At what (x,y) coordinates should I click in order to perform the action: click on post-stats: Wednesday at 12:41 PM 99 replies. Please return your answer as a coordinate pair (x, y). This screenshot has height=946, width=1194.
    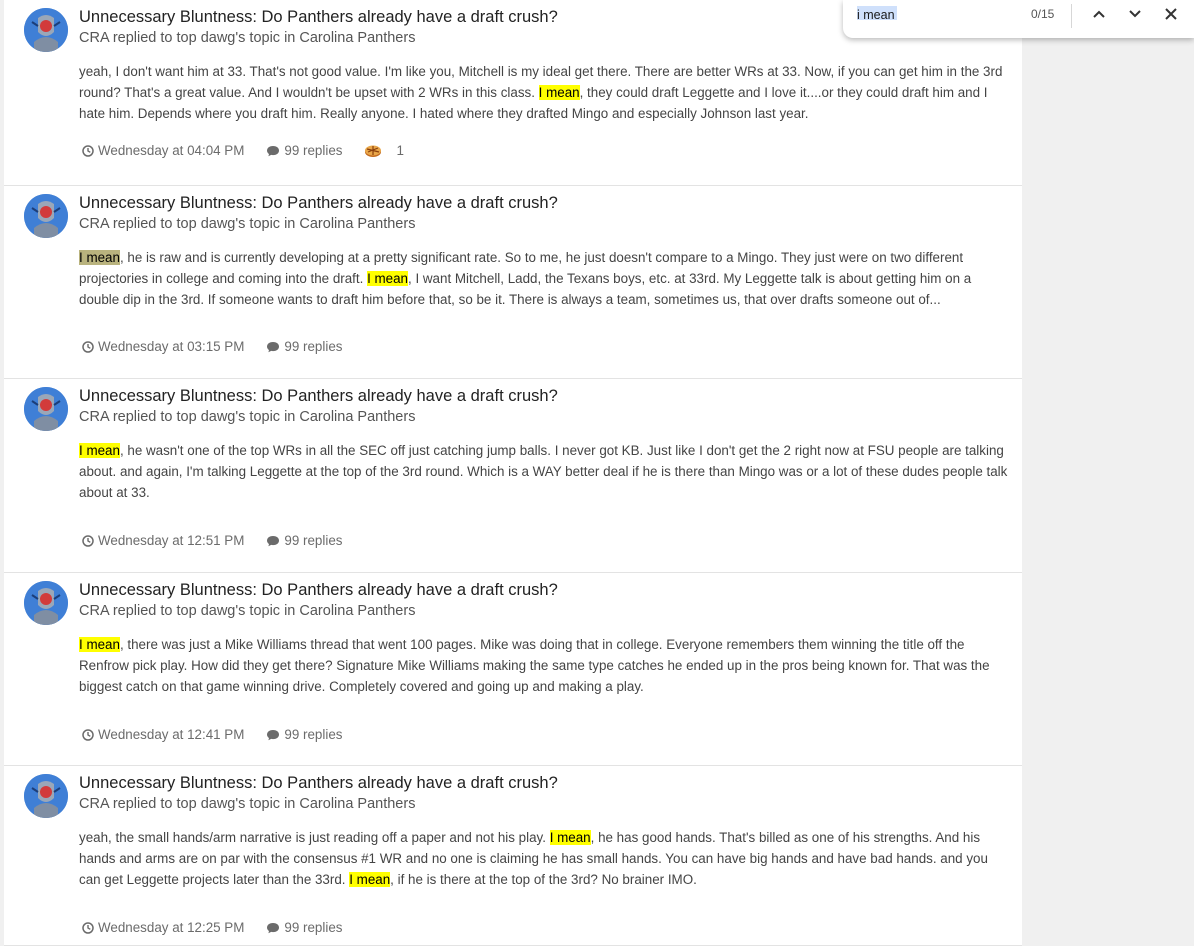
    Looking at the image, I should click on (223, 734).